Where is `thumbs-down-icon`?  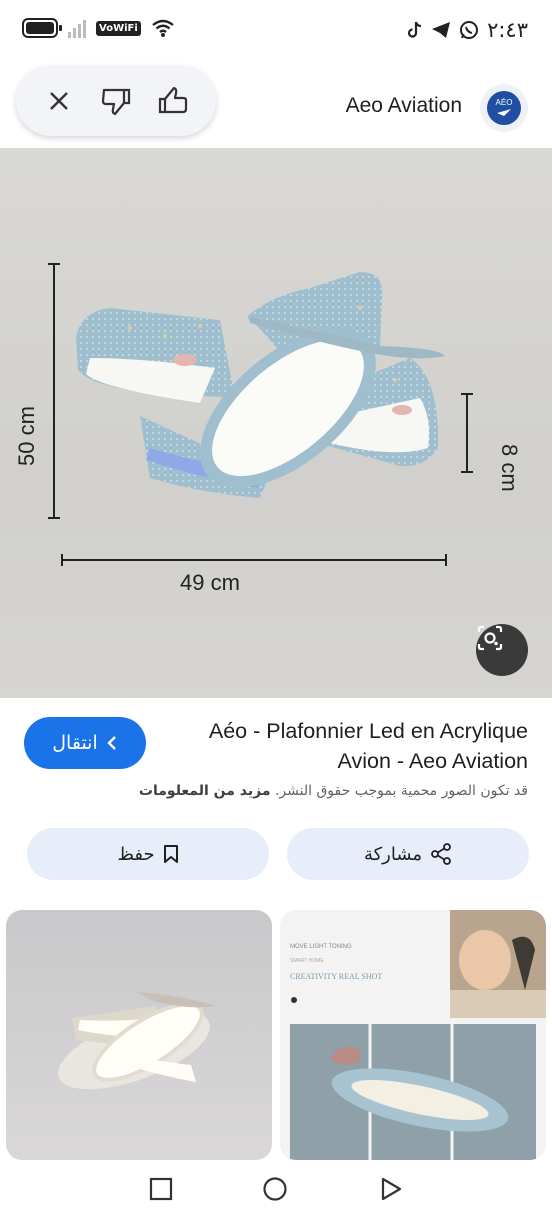
thumbs-down-icon is located at coordinates (116, 102).